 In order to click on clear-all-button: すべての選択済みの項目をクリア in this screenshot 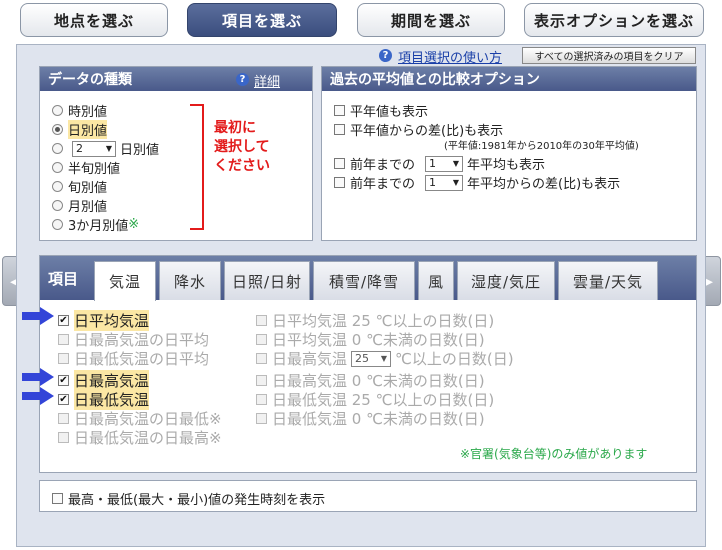, I will do `click(609, 55)`.